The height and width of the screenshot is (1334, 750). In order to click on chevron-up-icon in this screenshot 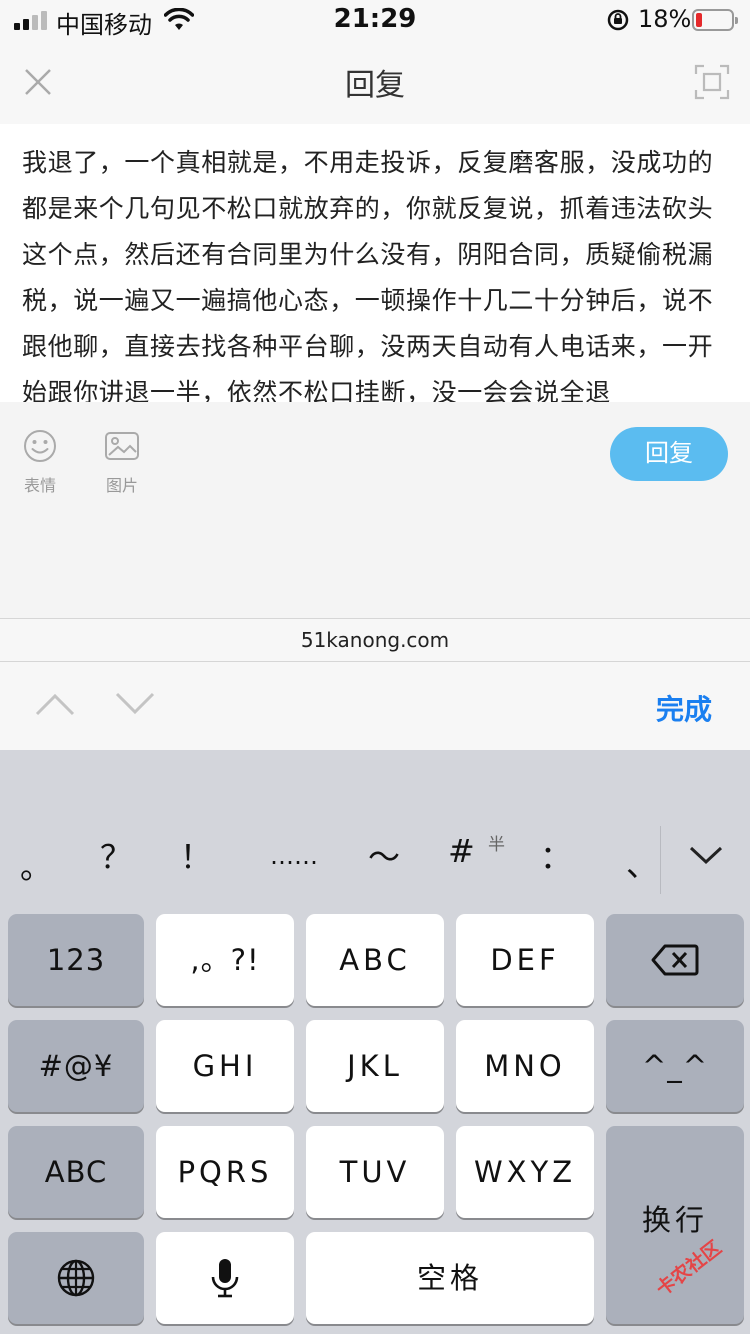, I will do `click(55, 704)`.